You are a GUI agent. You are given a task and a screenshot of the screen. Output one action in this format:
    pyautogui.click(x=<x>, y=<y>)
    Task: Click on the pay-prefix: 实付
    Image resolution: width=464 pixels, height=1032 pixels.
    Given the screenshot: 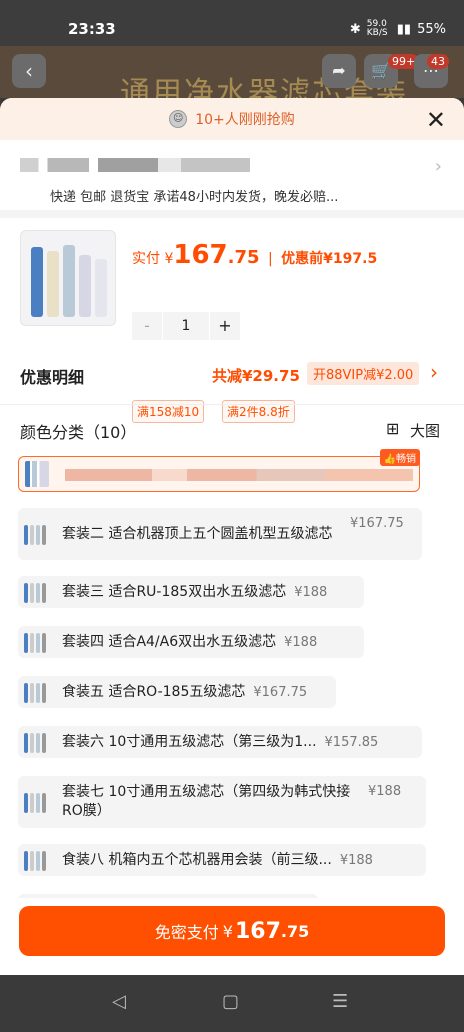 What is the action you would take?
    pyautogui.click(x=146, y=259)
    